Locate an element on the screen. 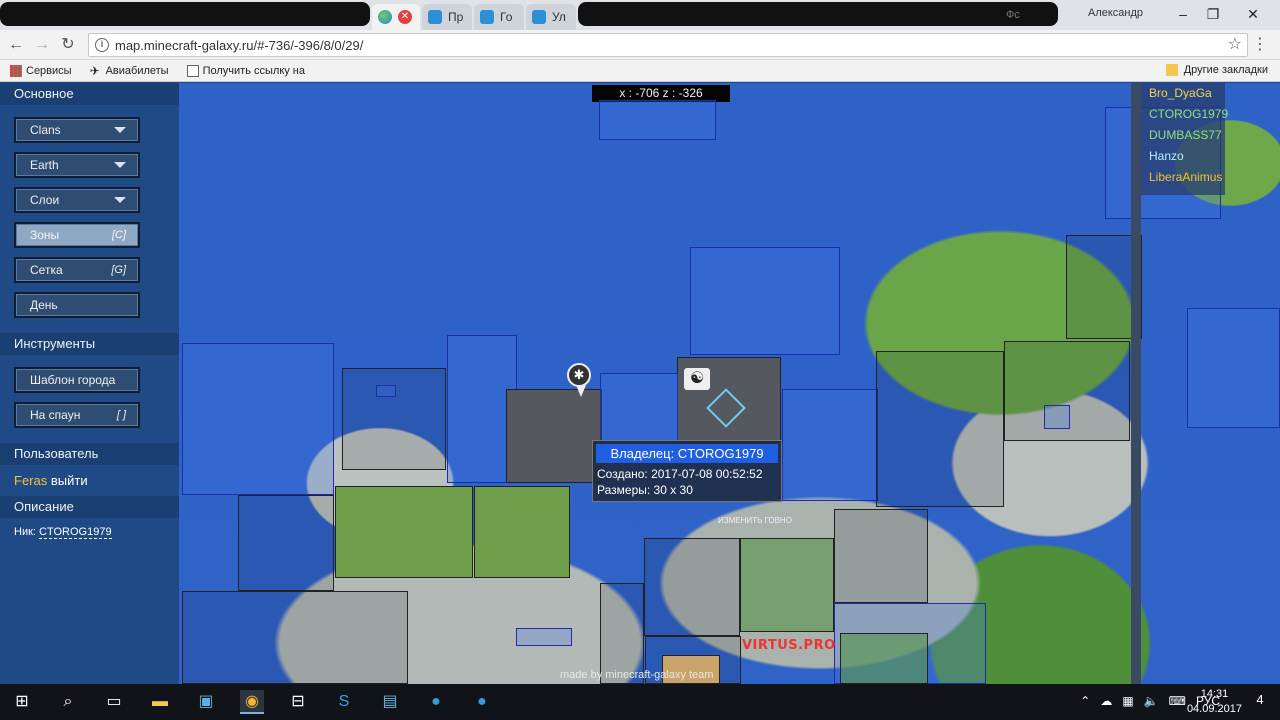 This screenshot has height=720, width=1280. clock: 14:31 04.09.2017 is located at coordinates (1214, 702).